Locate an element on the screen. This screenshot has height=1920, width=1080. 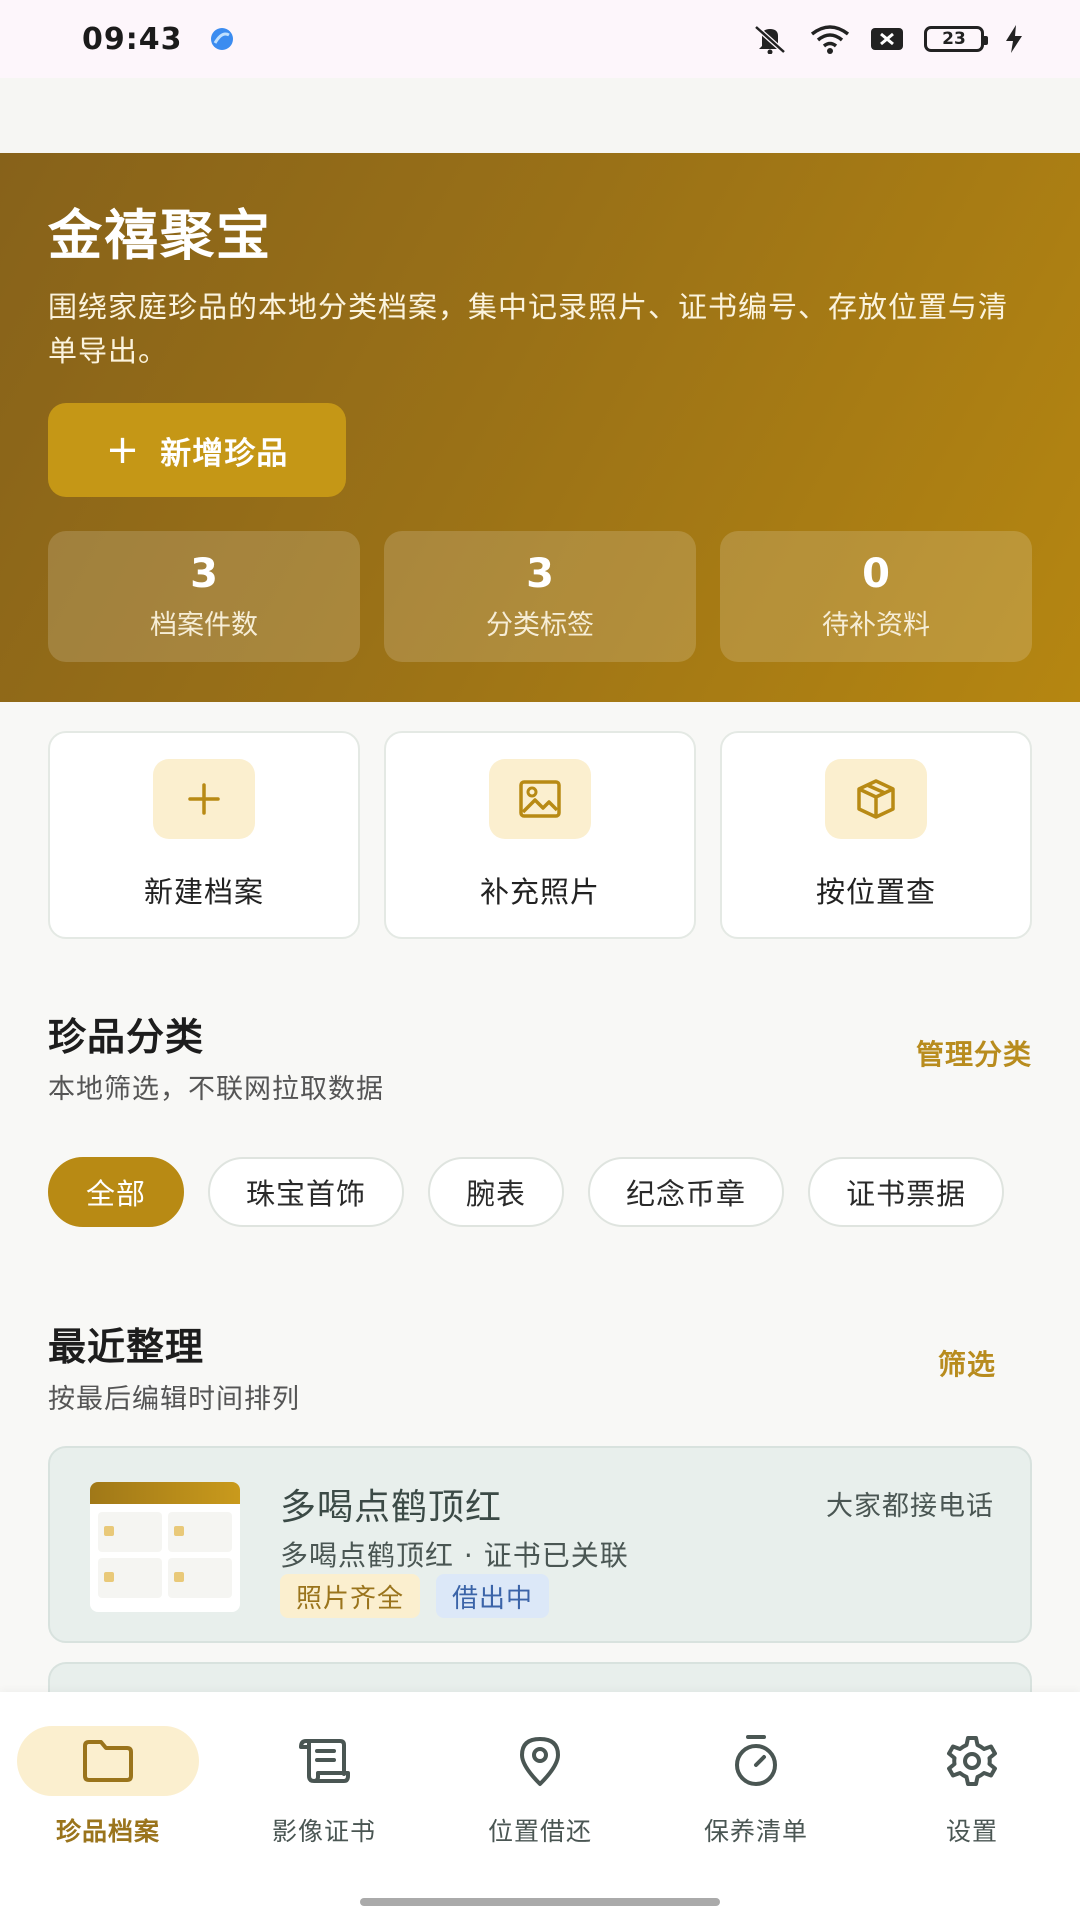
add-photo-button: 补充照片 is located at coordinates (540, 835).